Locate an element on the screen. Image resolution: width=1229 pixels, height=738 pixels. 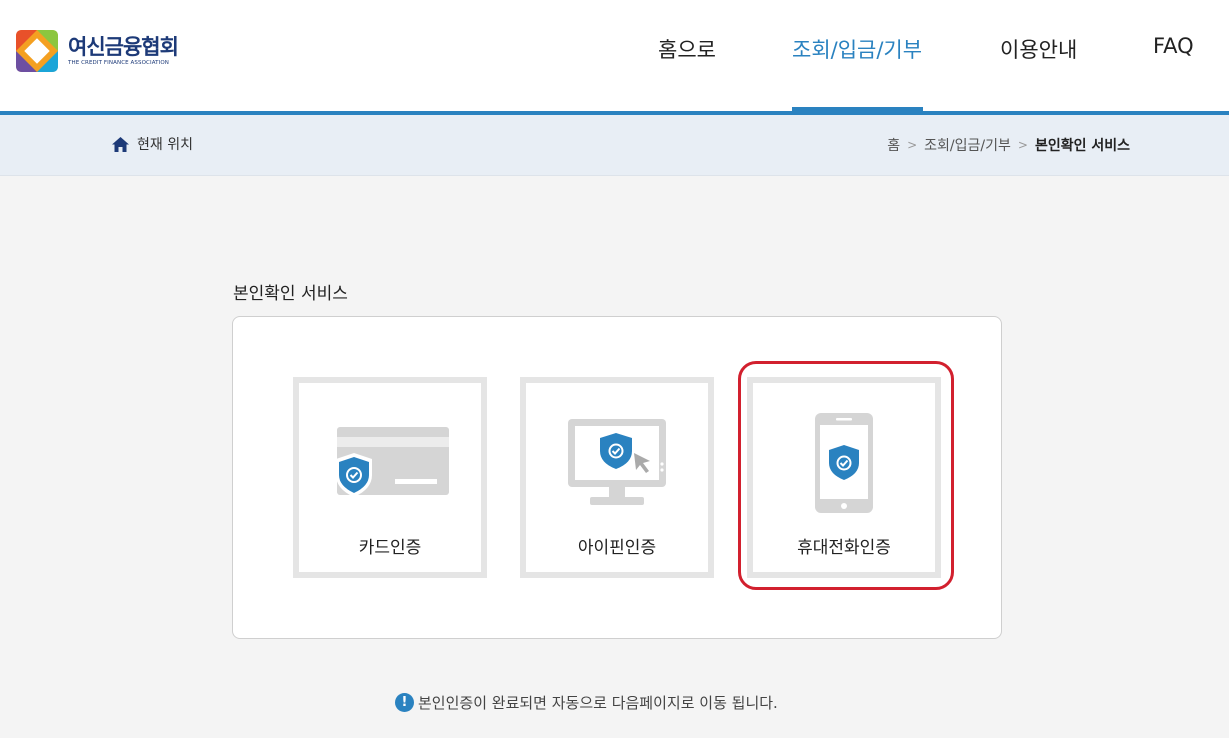
nav-faq: FAQ is located at coordinates (1173, 46).